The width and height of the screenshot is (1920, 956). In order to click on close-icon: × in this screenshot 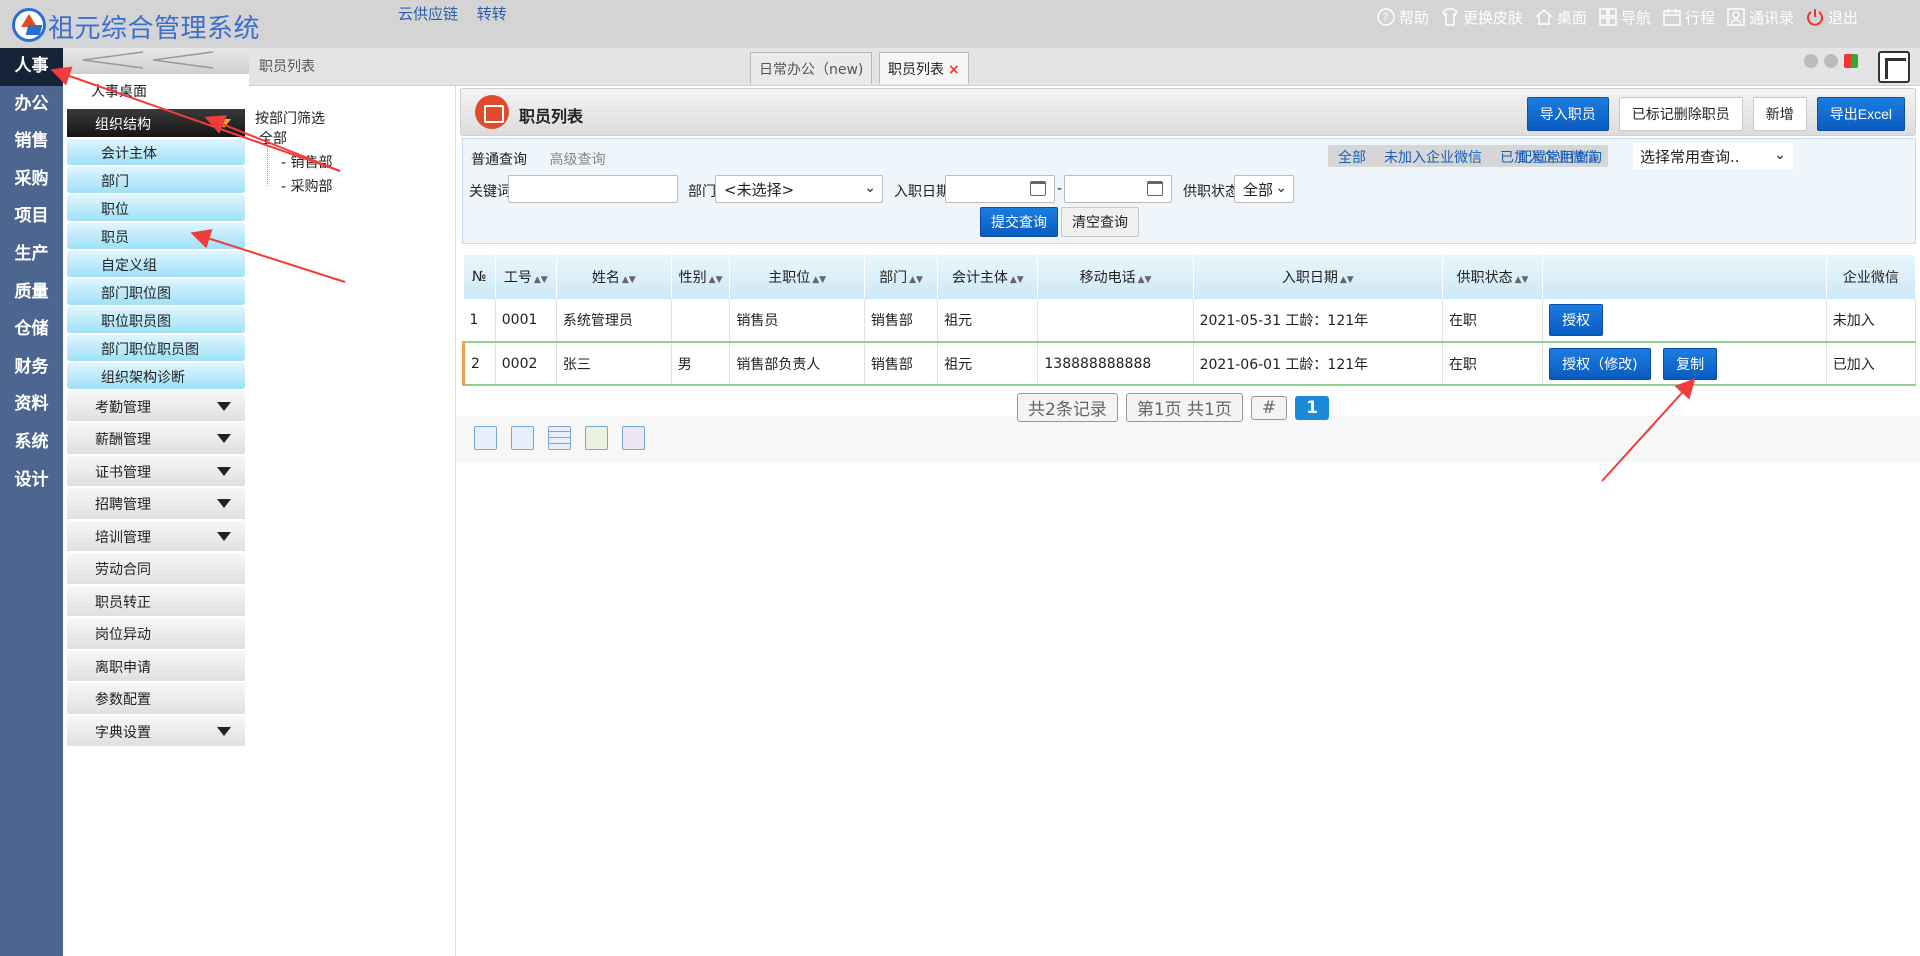, I will do `click(954, 70)`.